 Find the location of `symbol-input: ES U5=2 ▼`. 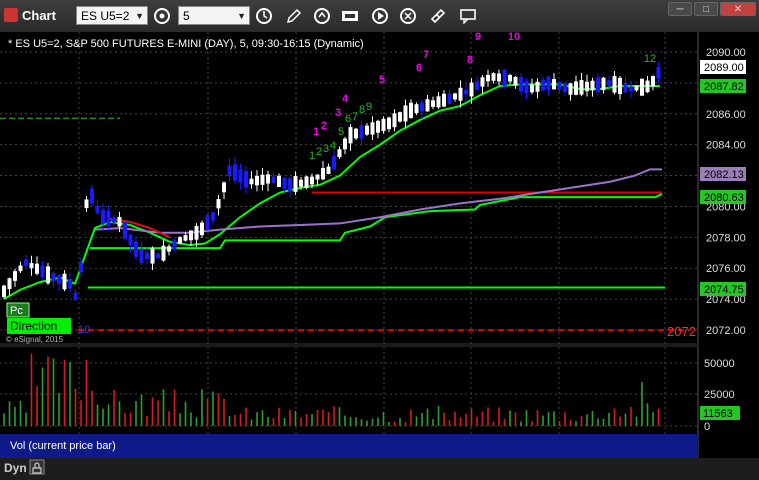

symbol-input: ES U5=2 ▼ is located at coordinates (112, 15).